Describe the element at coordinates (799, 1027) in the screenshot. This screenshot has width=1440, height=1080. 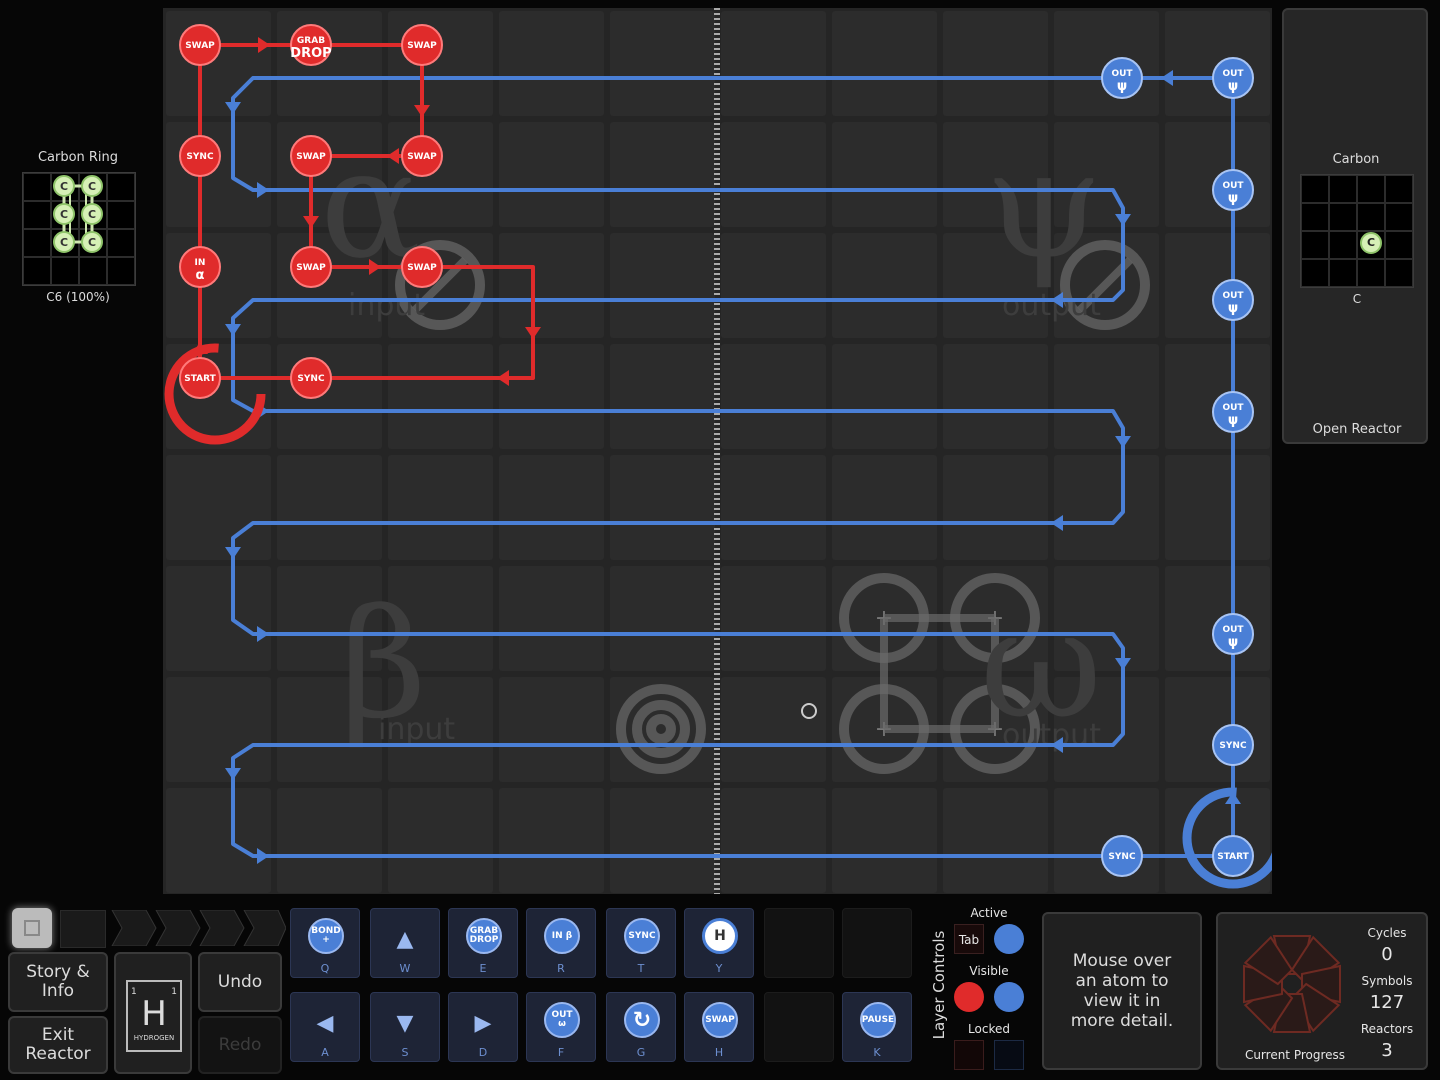
I see `empty-tool-slot` at that location.